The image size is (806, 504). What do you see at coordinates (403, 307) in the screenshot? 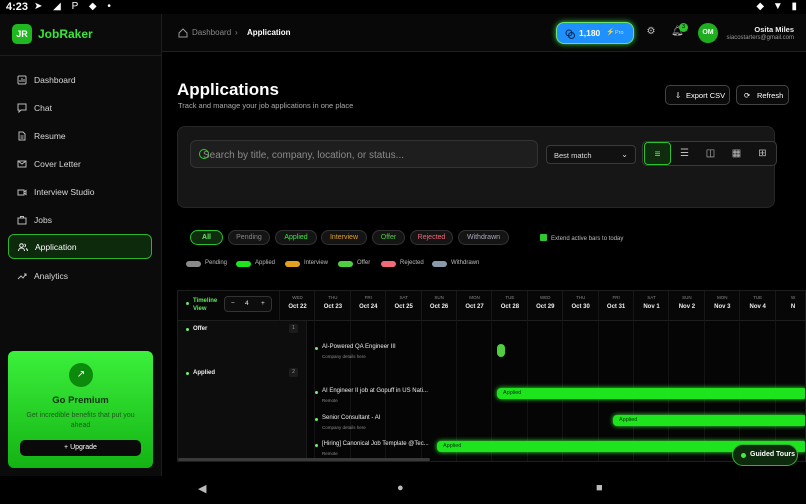
I see `day-date: Oct 25` at bounding box center [403, 307].